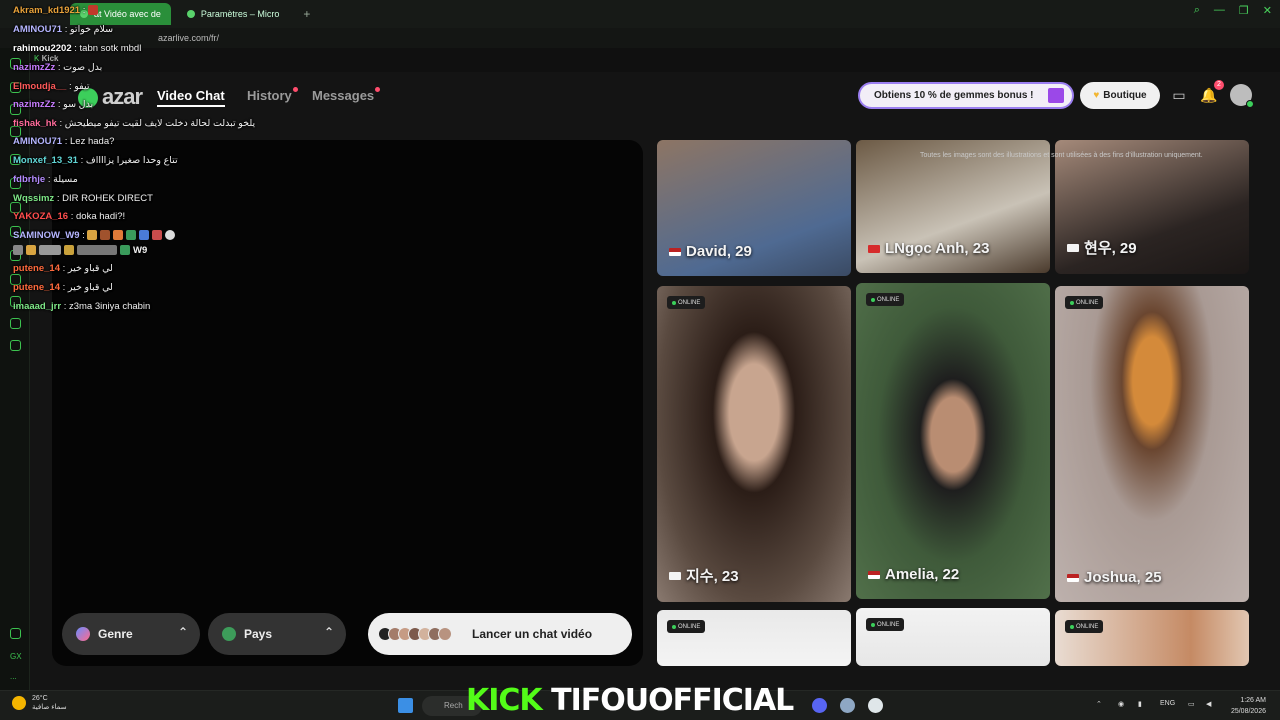 The image size is (1280, 720). I want to click on network-icon: ◉, so click(1121, 704).